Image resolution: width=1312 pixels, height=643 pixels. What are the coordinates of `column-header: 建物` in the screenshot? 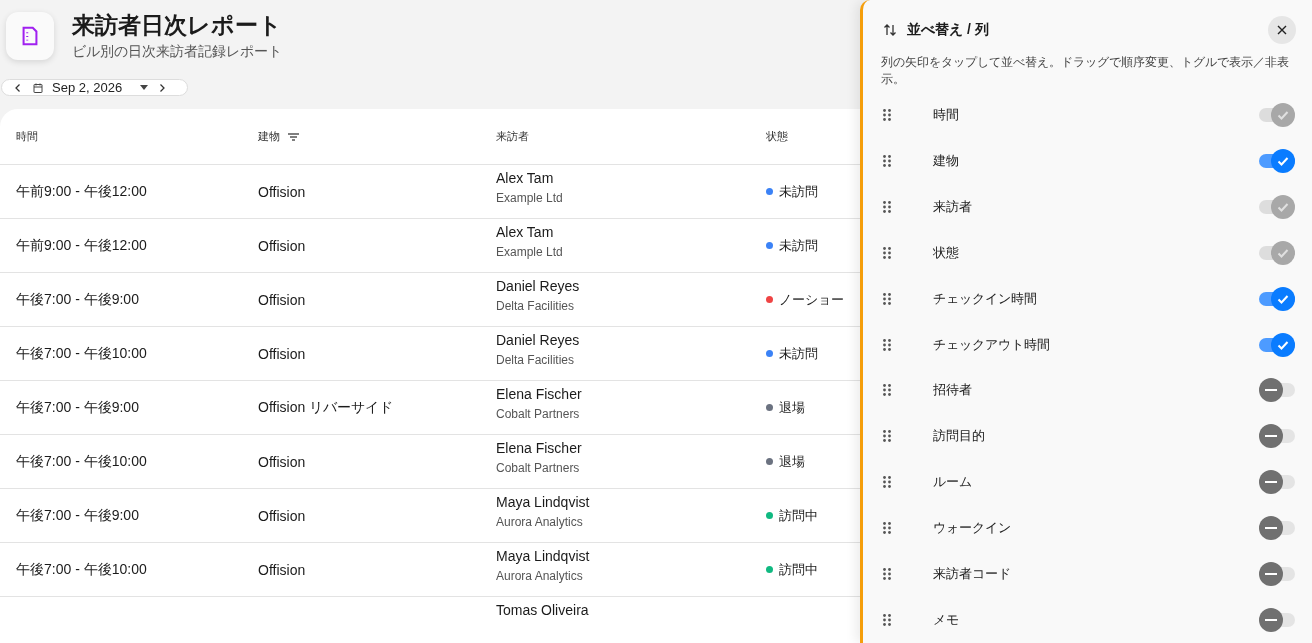 It's located at (269, 136).